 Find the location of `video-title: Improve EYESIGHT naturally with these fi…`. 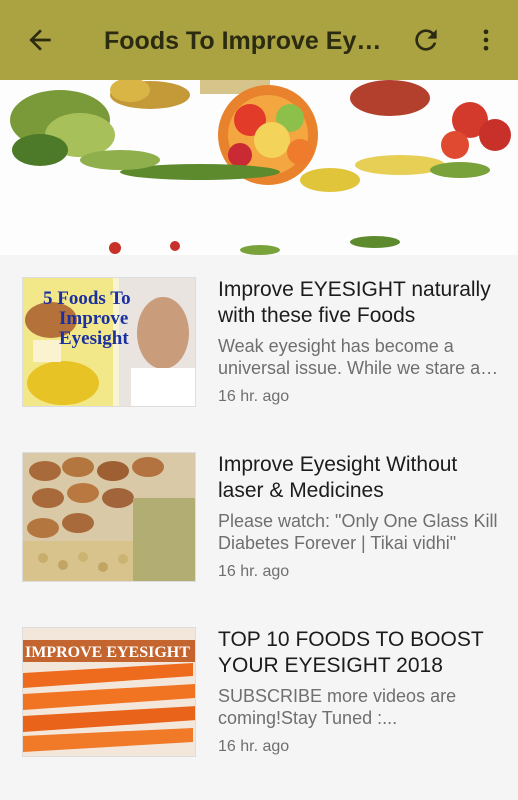

video-title: Improve EYESIGHT naturally with these fi… is located at coordinates (360, 303).